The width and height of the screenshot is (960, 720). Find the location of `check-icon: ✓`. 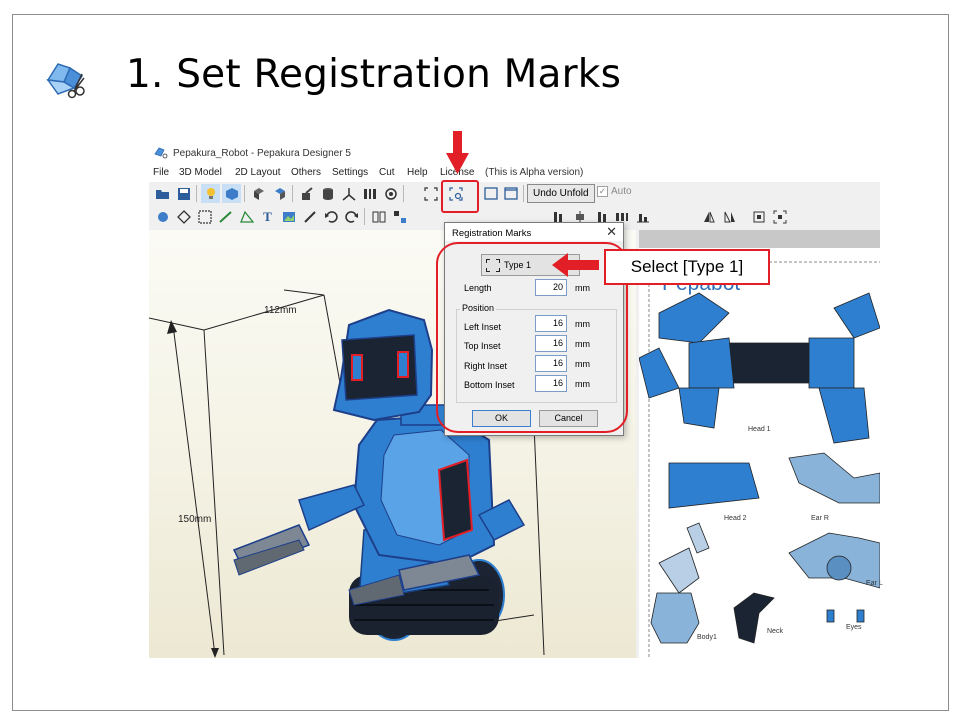

check-icon: ✓ is located at coordinates (602, 191).